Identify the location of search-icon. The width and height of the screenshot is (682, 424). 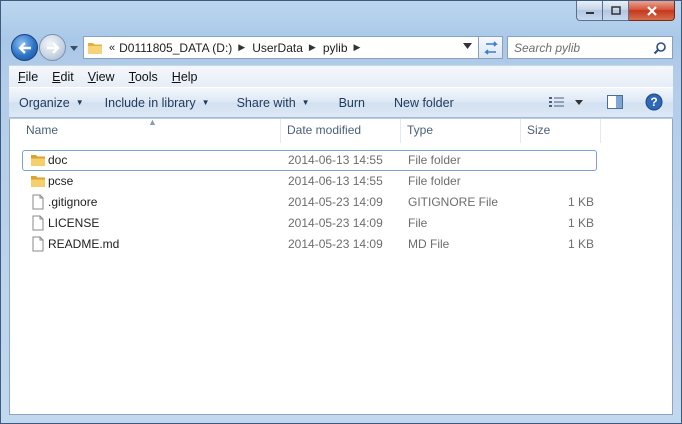
(660, 48).